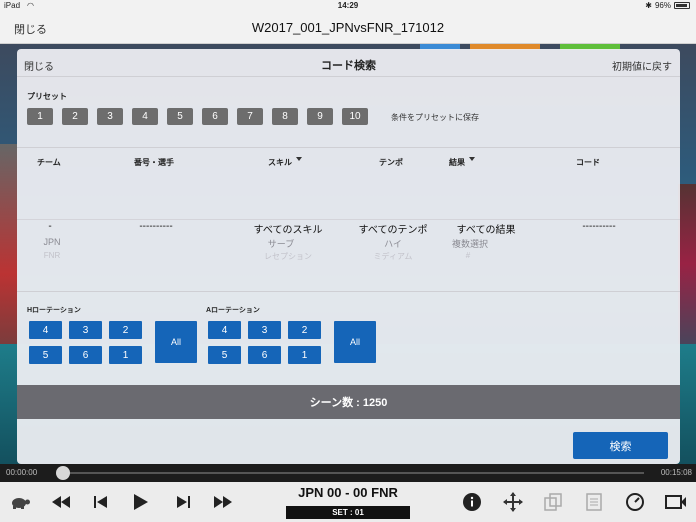 Image resolution: width=696 pixels, height=522 pixels. Describe the element at coordinates (52, 255) in the screenshot. I see `picker-team-option: FNR` at that location.